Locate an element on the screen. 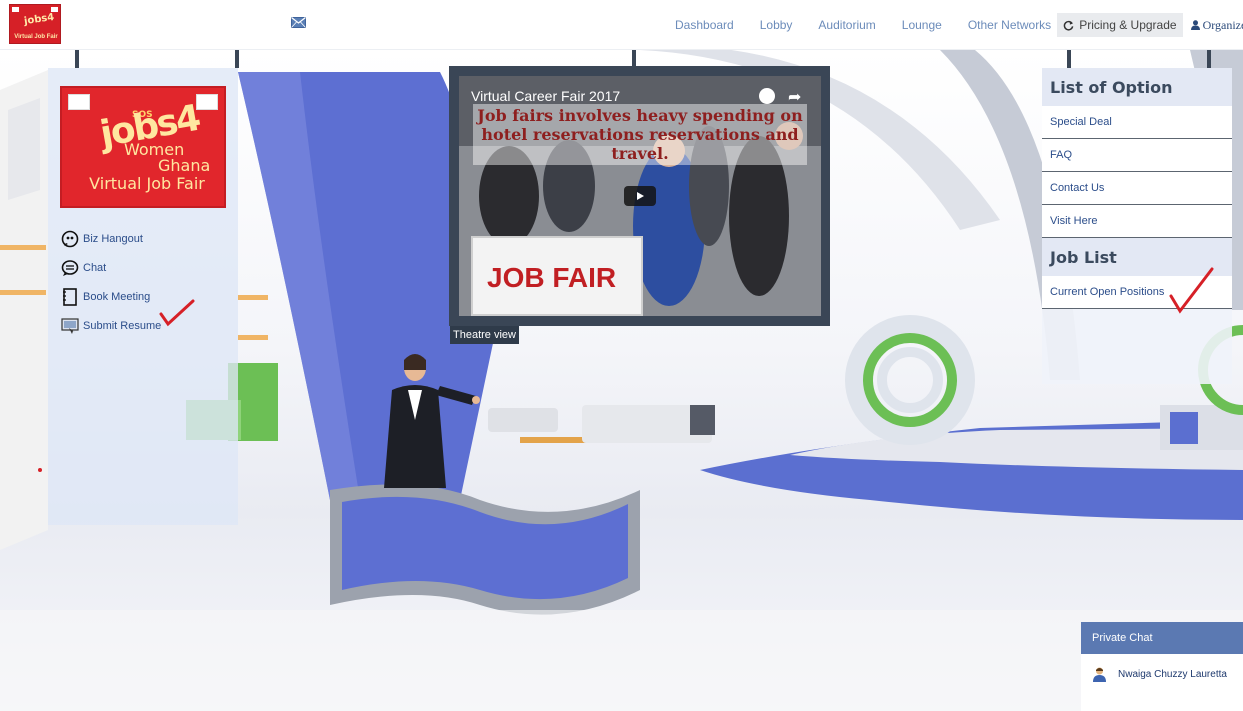 The image size is (1243, 711). job-fair-sign: JOB FAIR is located at coordinates (557, 276).